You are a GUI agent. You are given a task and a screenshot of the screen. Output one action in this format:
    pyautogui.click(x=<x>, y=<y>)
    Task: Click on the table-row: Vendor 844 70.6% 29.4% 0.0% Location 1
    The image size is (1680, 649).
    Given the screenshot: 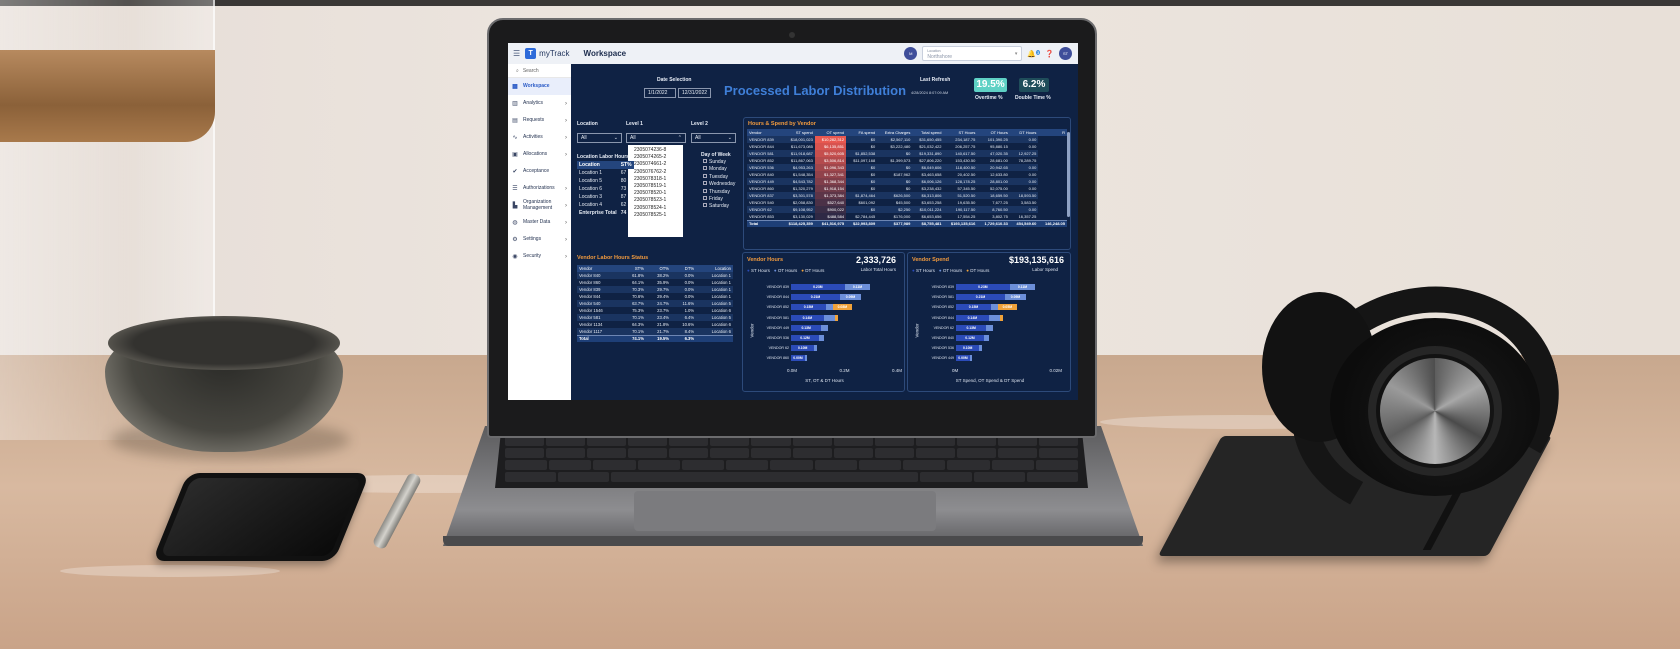 What is the action you would take?
    pyautogui.click(x=655, y=296)
    